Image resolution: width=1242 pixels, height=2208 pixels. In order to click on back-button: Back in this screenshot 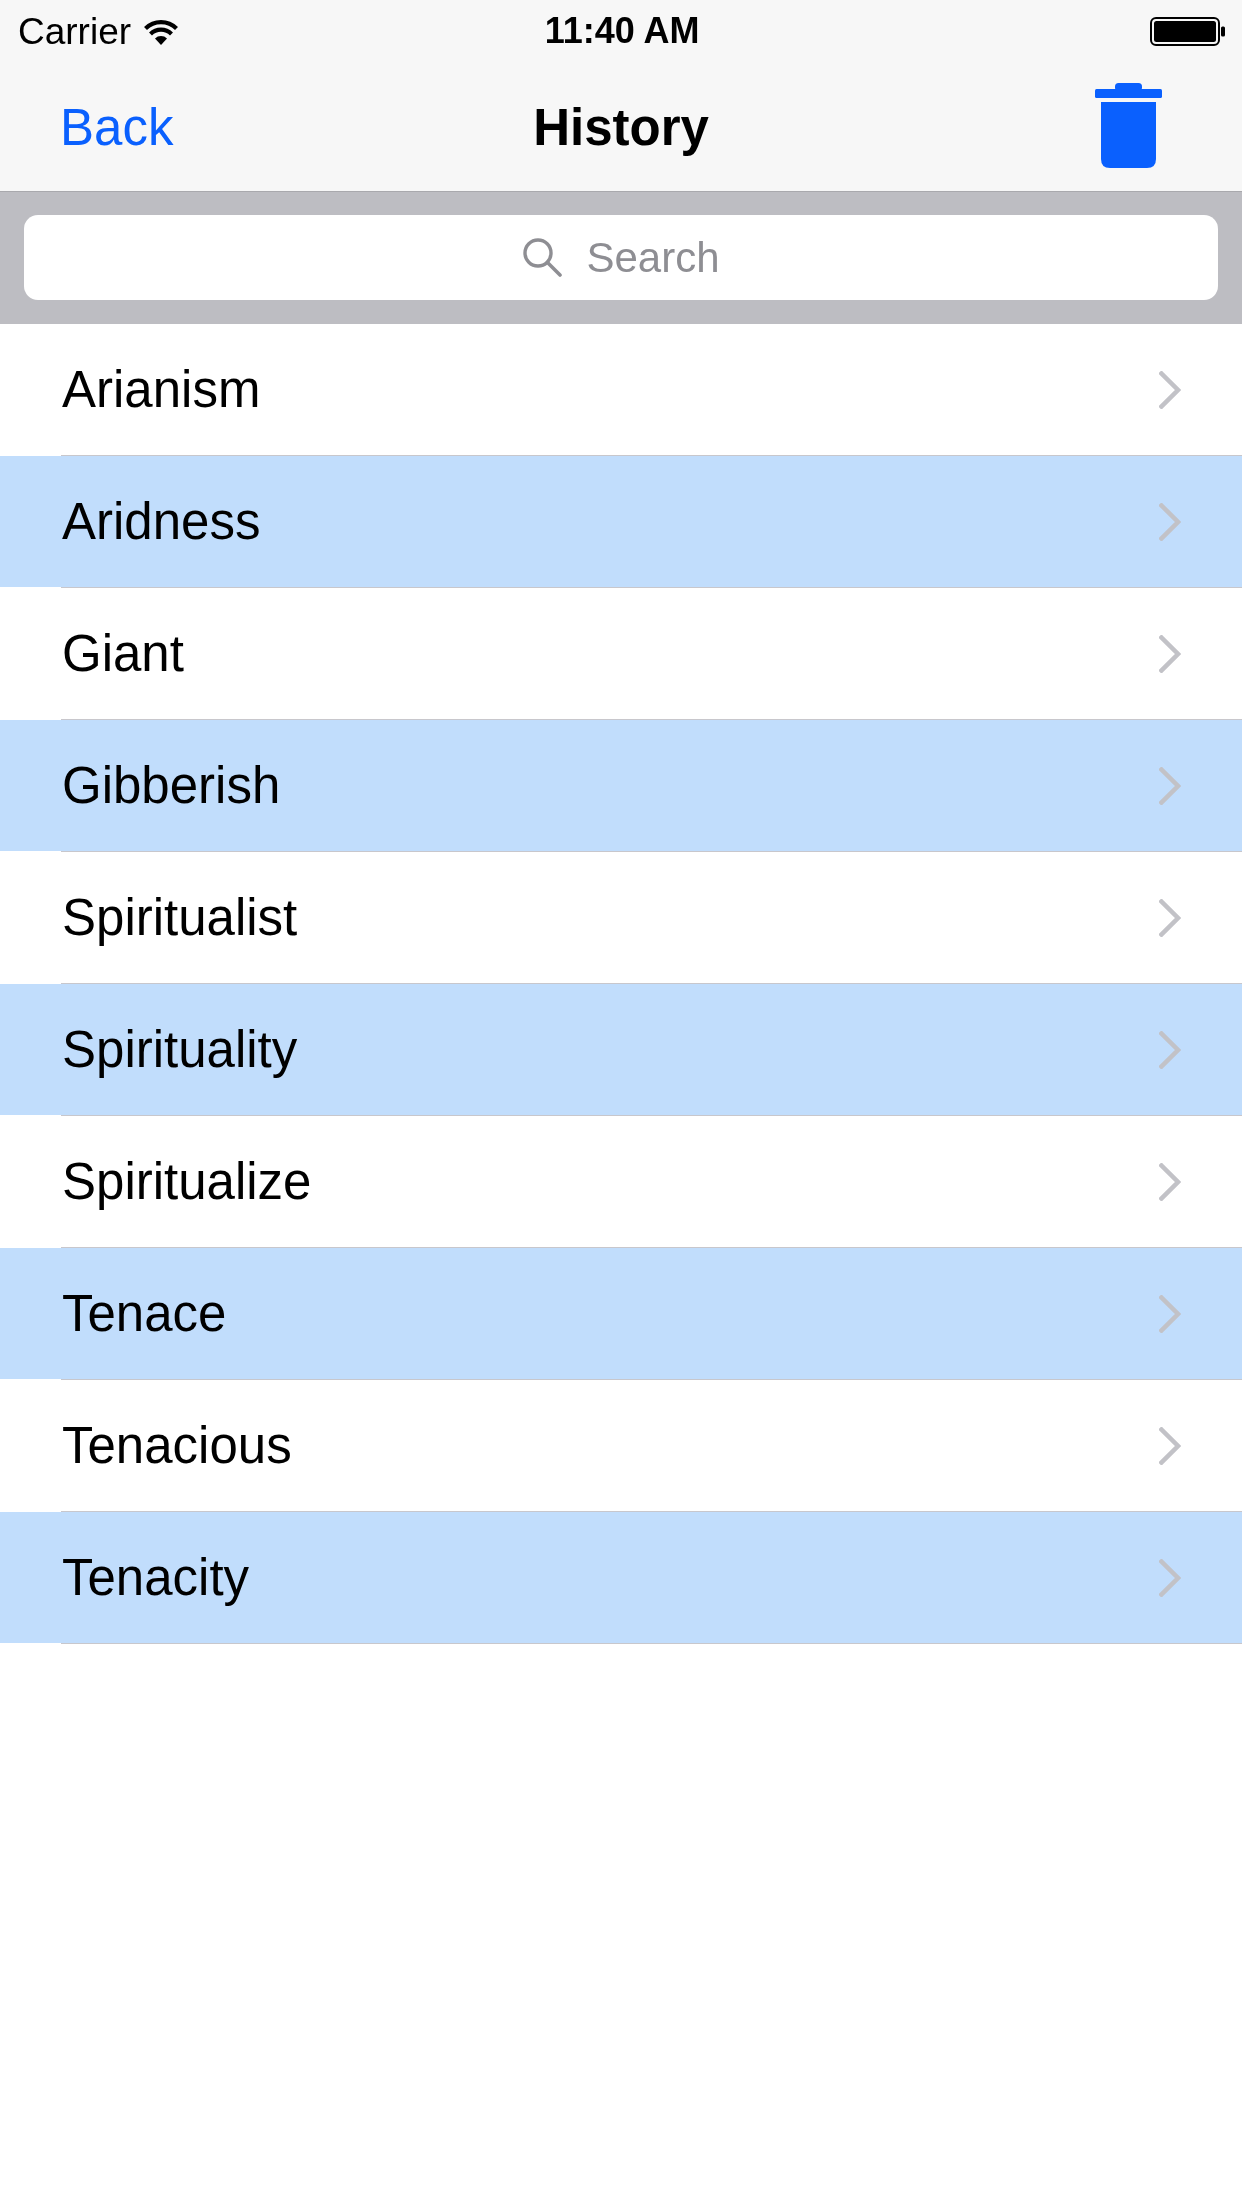, I will do `click(117, 127)`.